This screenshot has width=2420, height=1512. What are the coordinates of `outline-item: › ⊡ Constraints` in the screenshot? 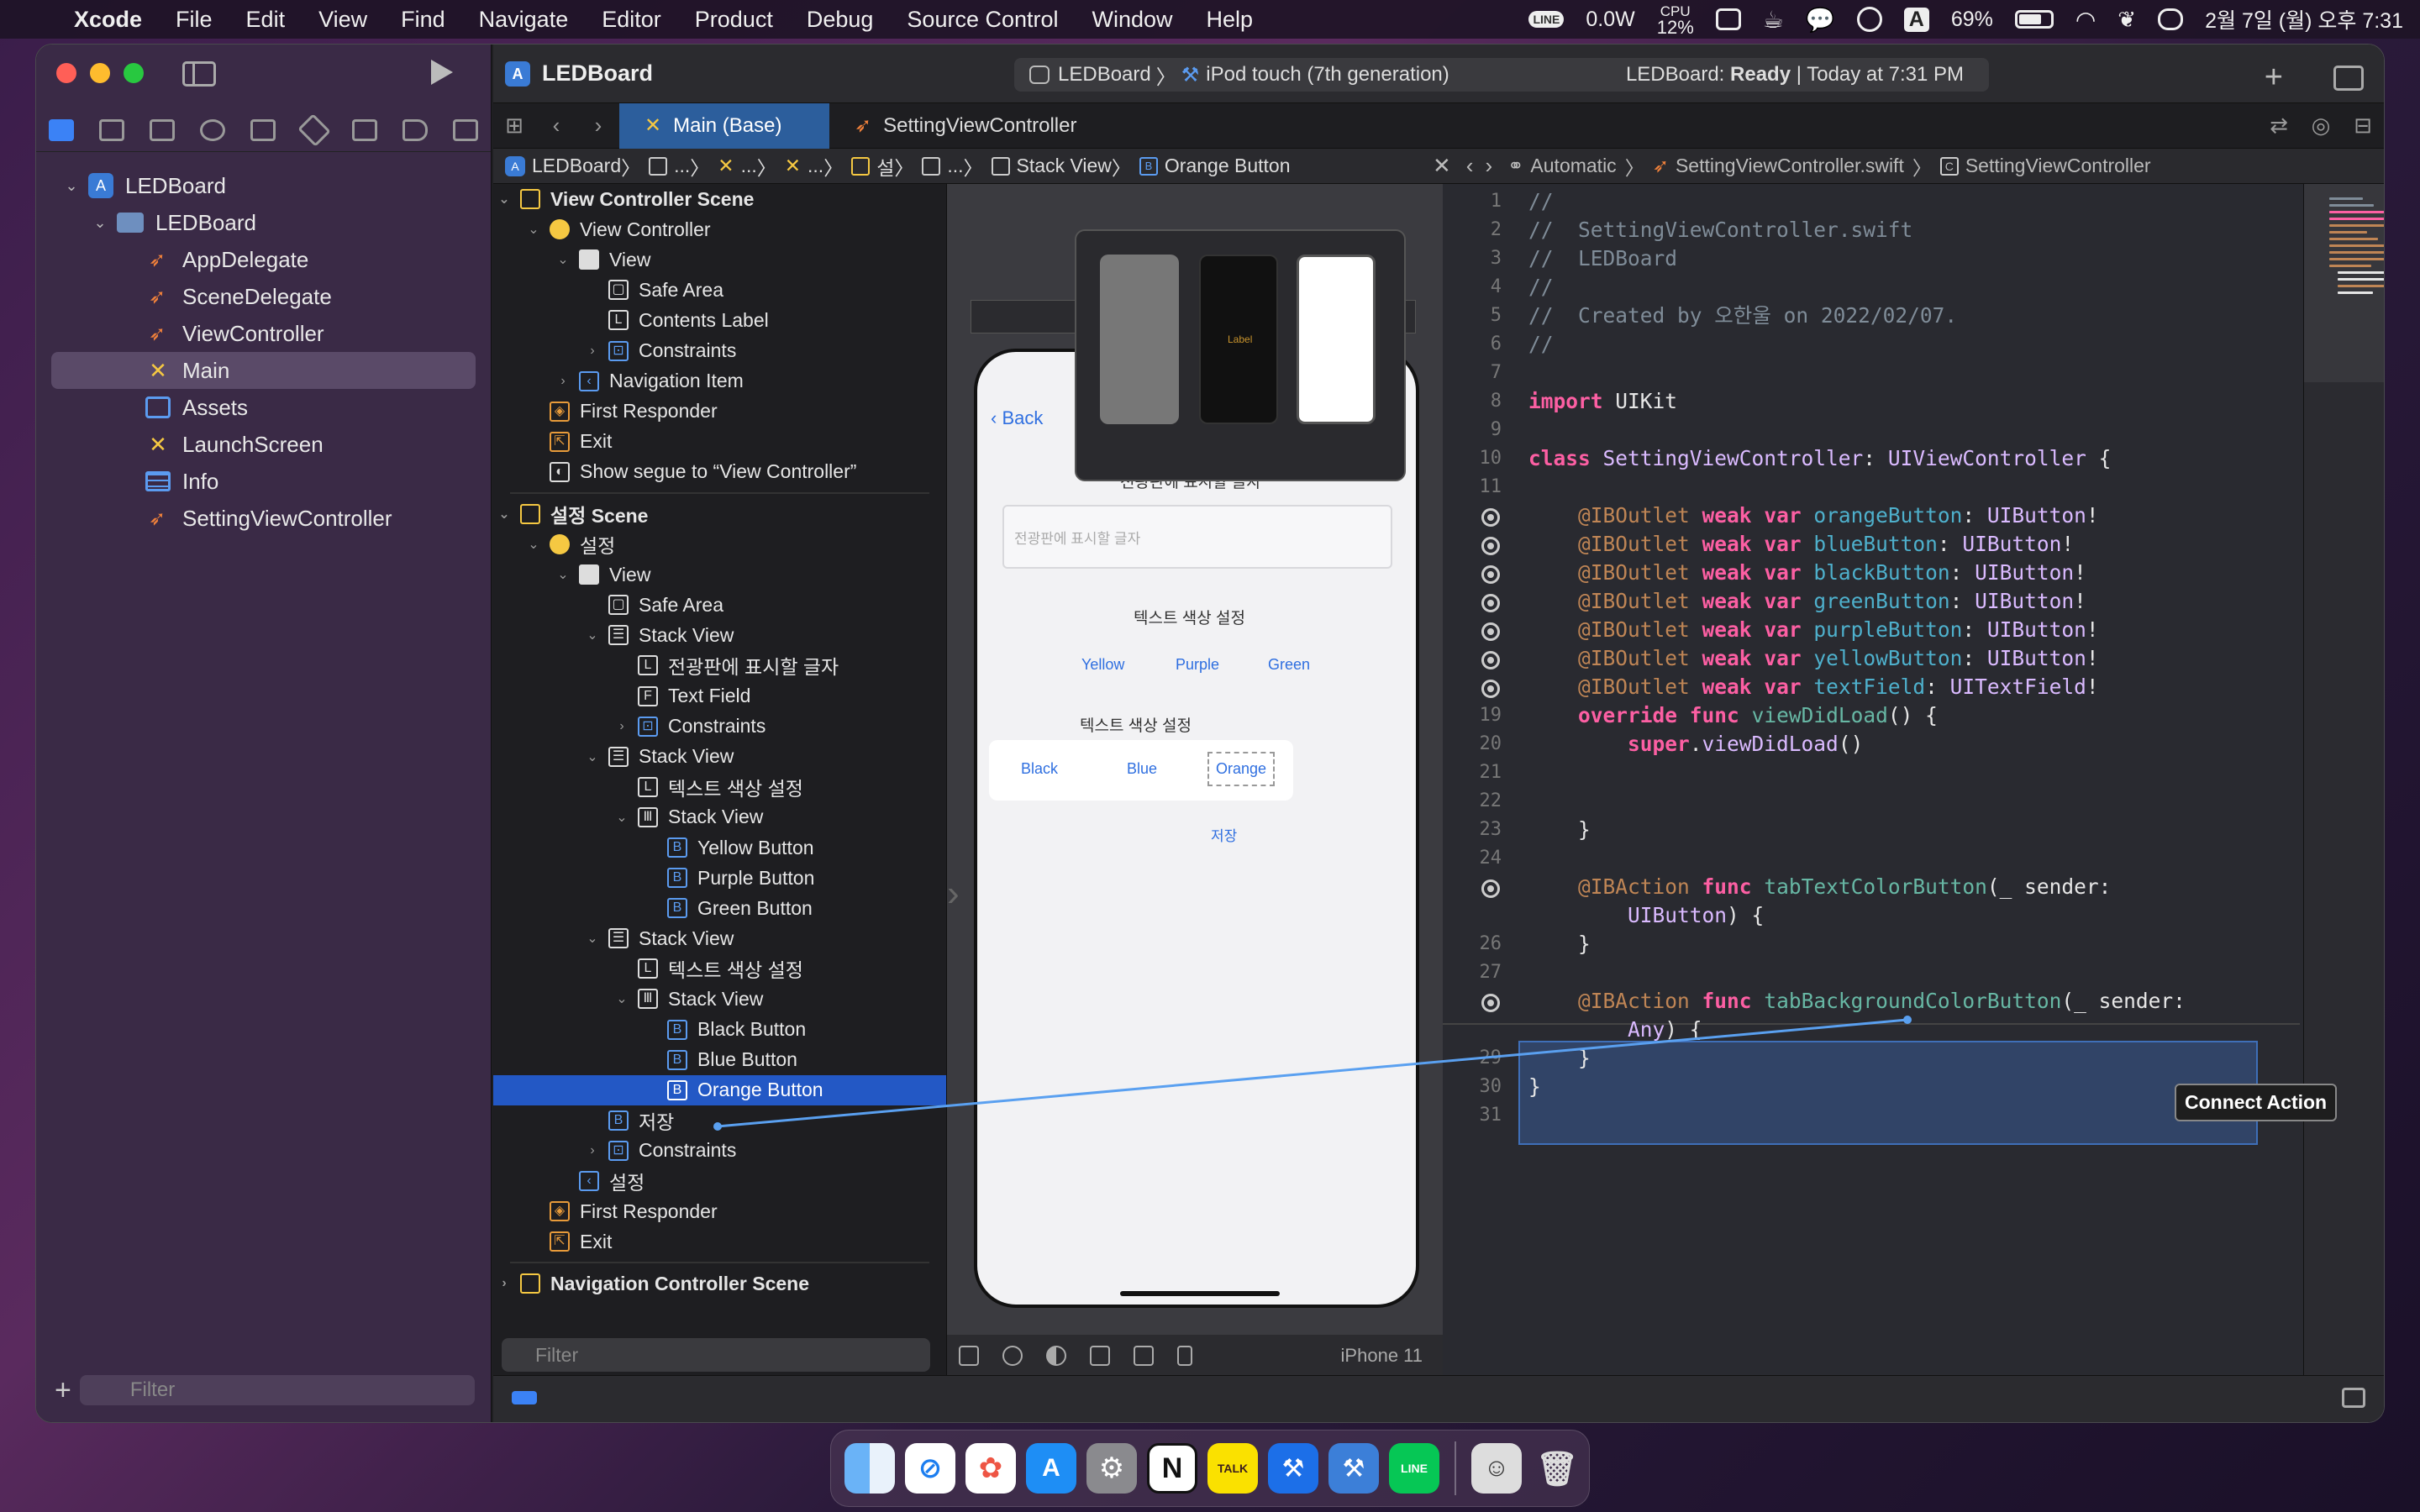 It's located at (719, 350).